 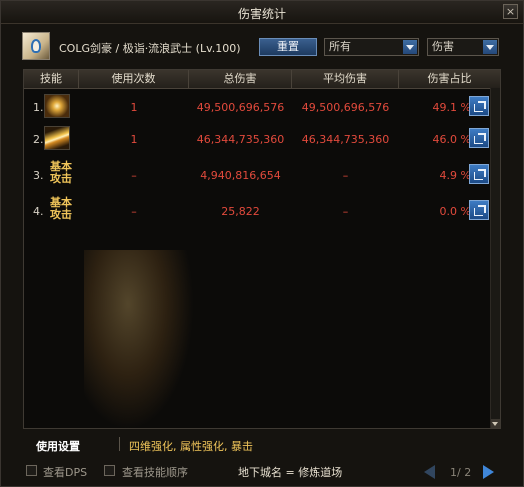 I want to click on metric-dropdown: 伤害, so click(x=463, y=47).